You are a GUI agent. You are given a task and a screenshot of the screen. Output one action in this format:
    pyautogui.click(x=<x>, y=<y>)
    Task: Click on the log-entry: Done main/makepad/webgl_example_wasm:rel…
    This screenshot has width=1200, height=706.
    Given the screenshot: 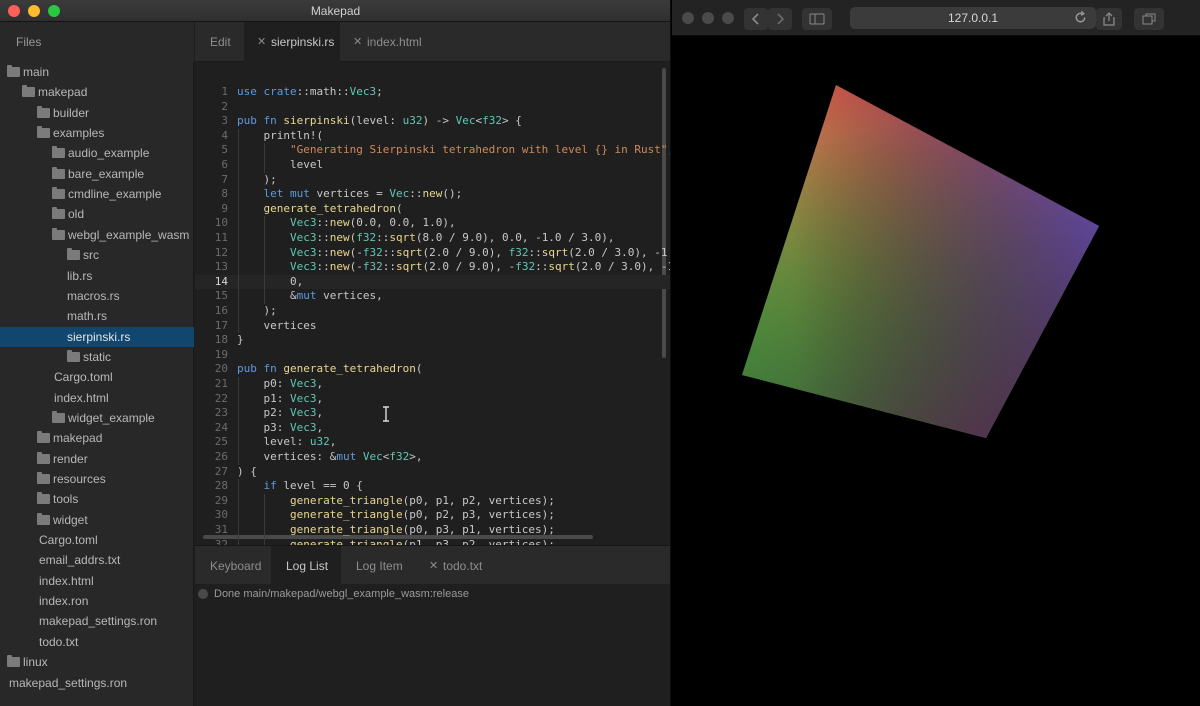 What is the action you would take?
    pyautogui.click(x=432, y=594)
    